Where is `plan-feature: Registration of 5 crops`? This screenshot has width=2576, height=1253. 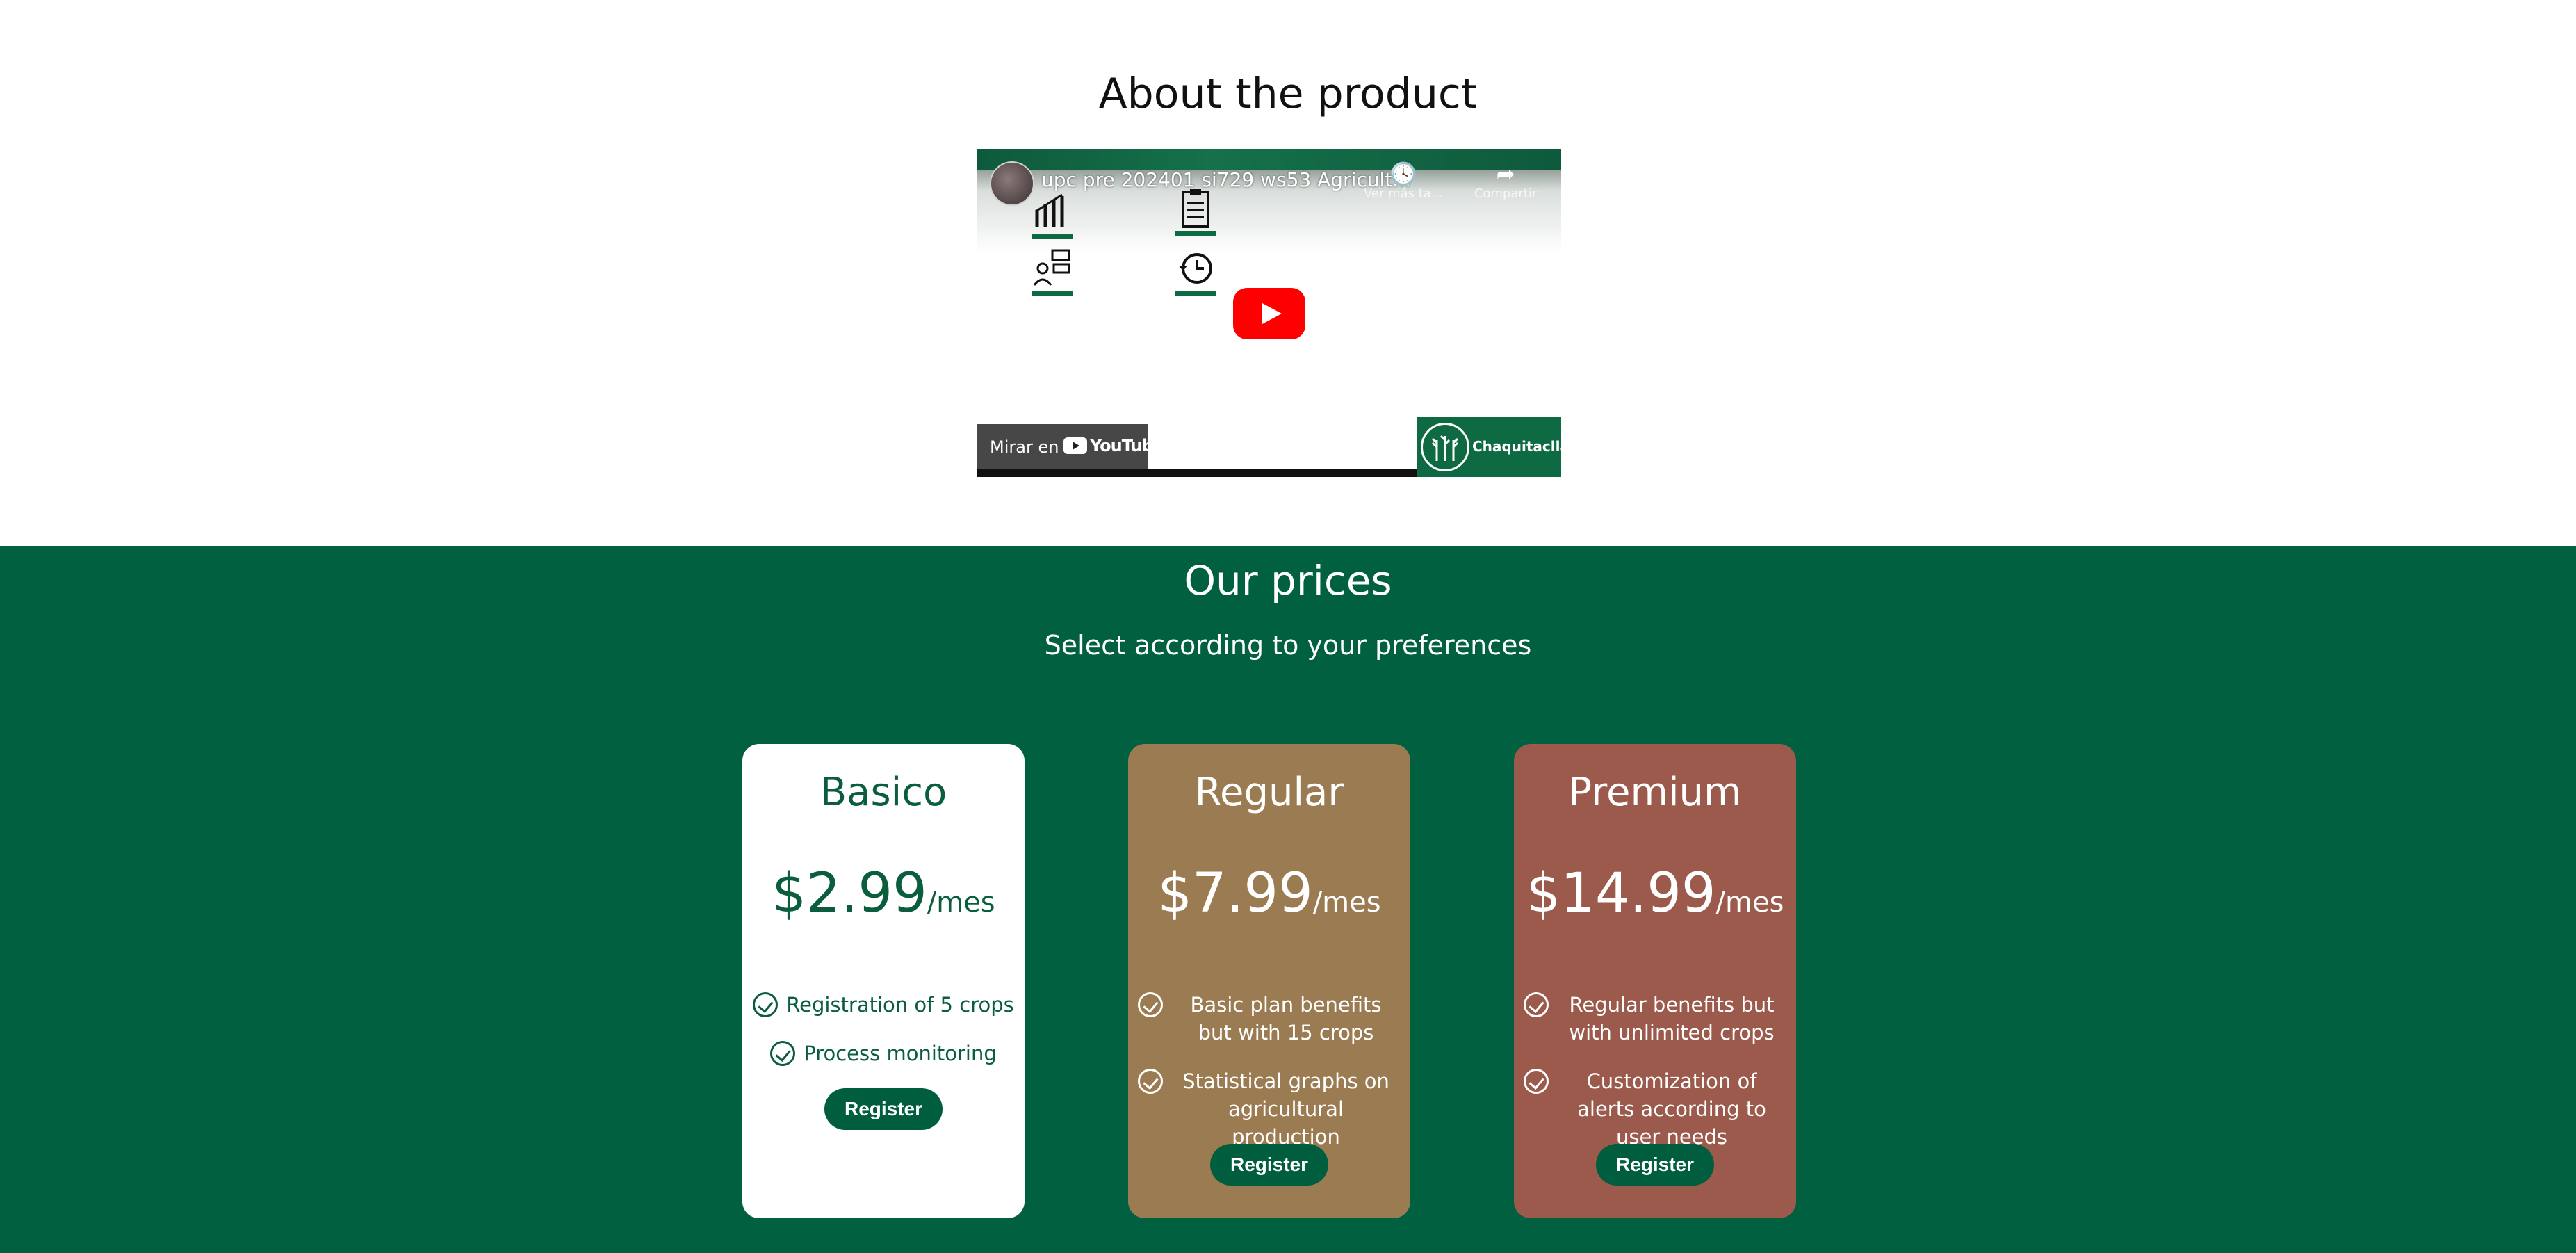
plan-feature: Registration of 5 crops is located at coordinates (883, 1005).